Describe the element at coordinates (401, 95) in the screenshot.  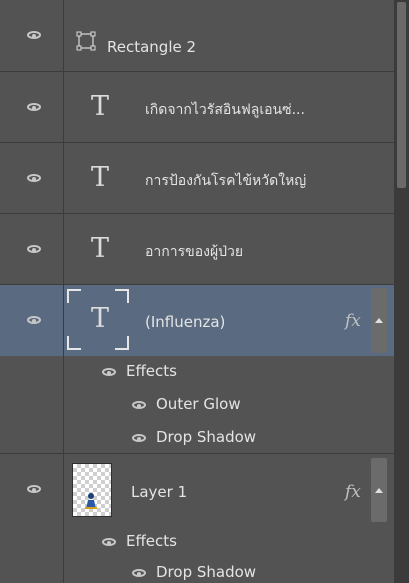
I see `scrollbar-thumb` at that location.